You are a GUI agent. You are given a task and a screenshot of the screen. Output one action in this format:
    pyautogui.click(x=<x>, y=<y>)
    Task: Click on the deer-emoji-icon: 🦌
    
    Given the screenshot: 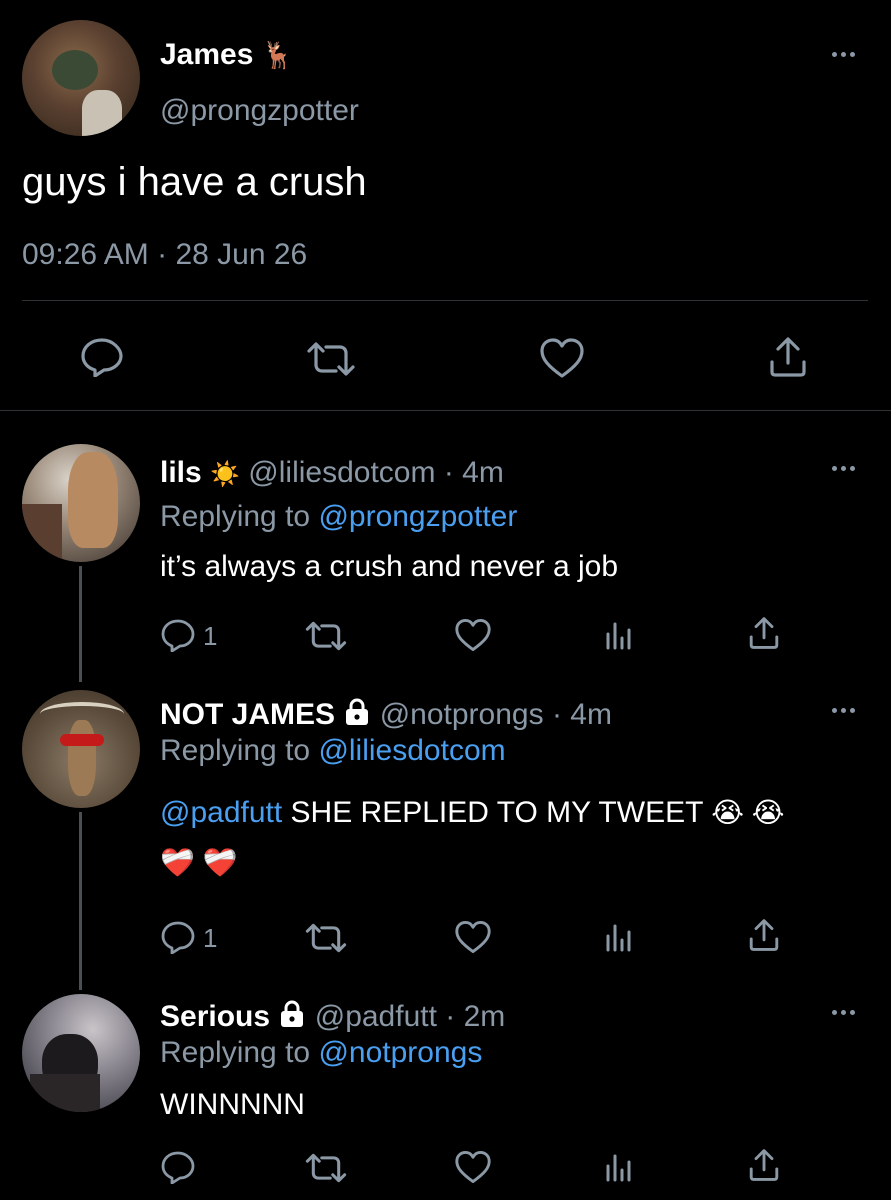 What is the action you would take?
    pyautogui.click(x=278, y=55)
    